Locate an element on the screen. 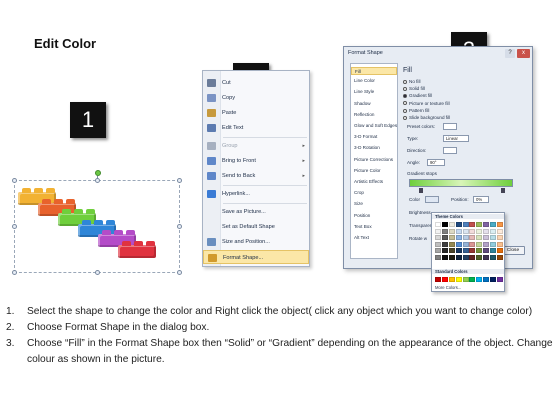 The image size is (560, 420). close-x-button: x is located at coordinates (523, 53).